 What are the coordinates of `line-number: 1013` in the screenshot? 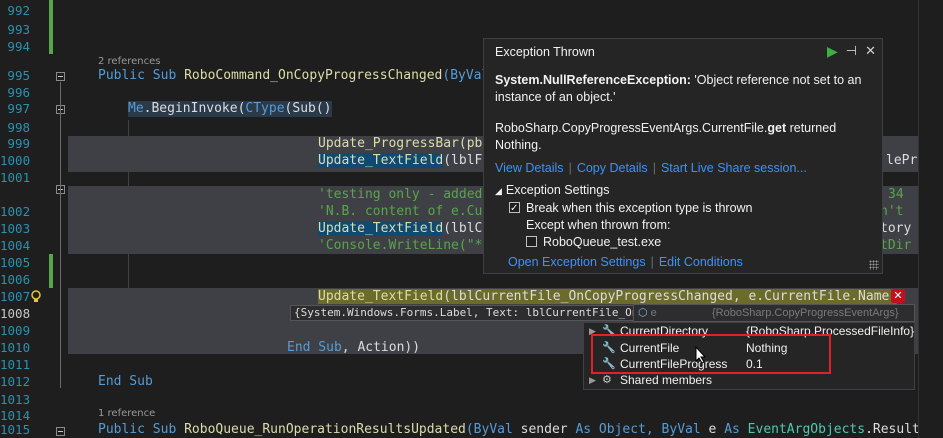 It's located at (15, 399).